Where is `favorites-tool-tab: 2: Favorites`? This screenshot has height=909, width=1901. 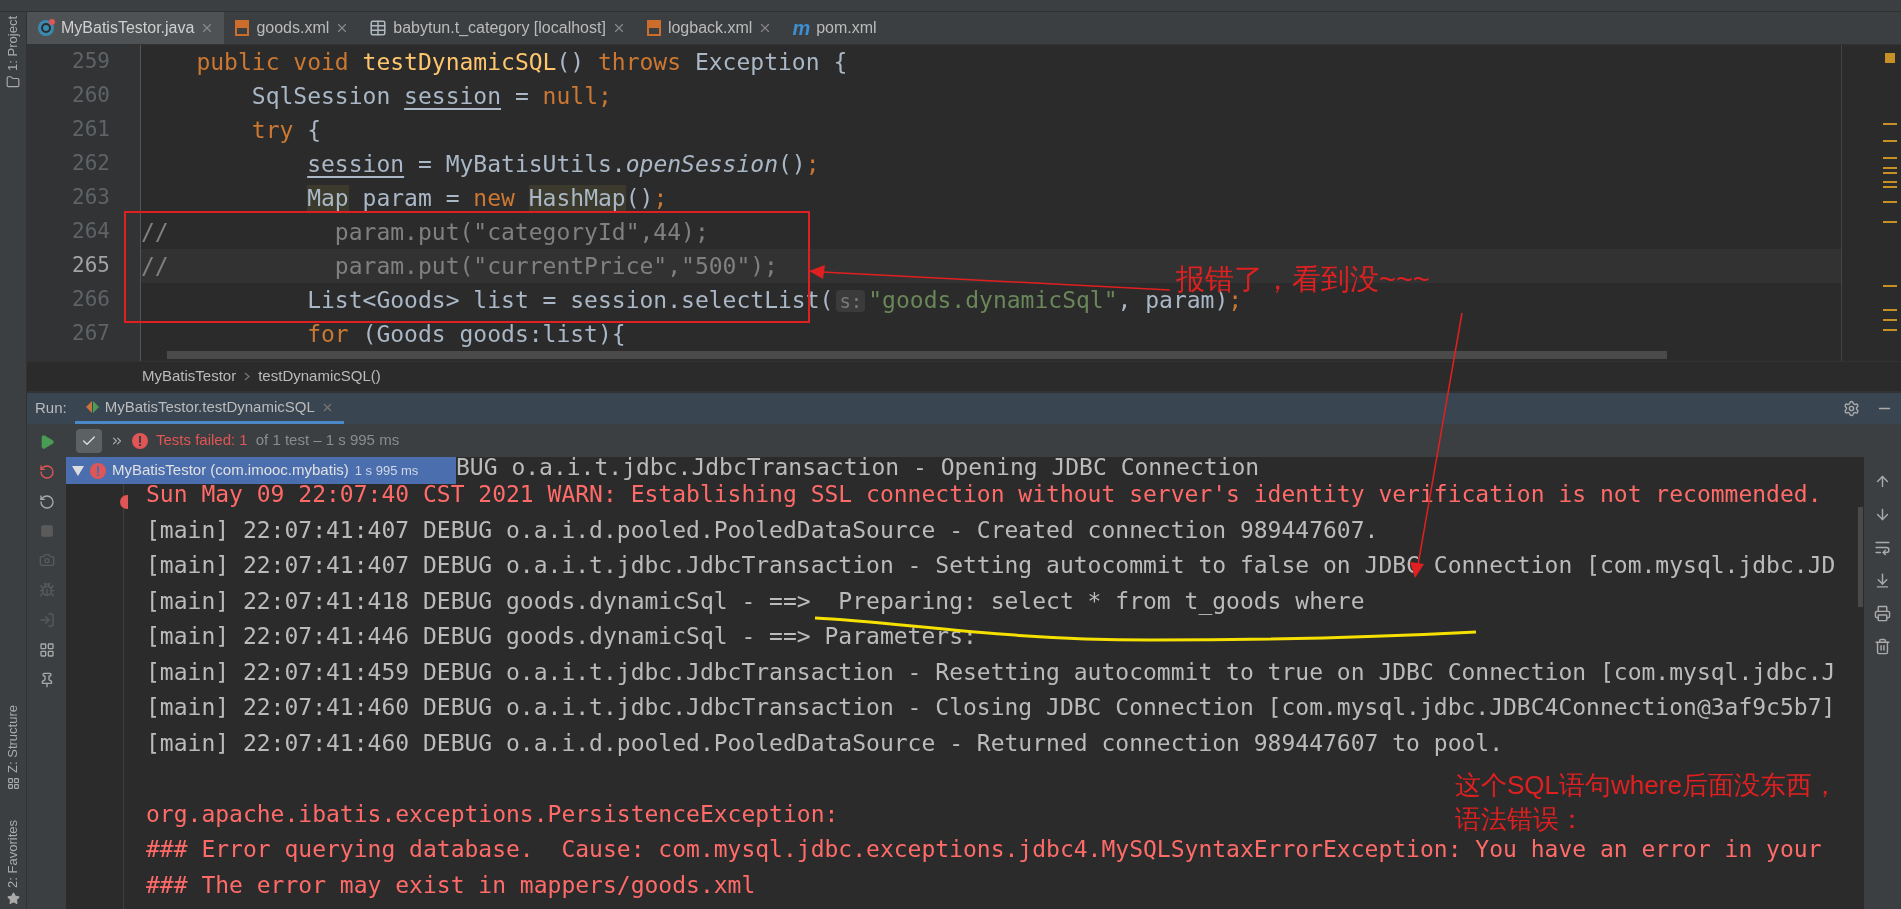 favorites-tool-tab: 2: Favorites is located at coordinates (13, 854).